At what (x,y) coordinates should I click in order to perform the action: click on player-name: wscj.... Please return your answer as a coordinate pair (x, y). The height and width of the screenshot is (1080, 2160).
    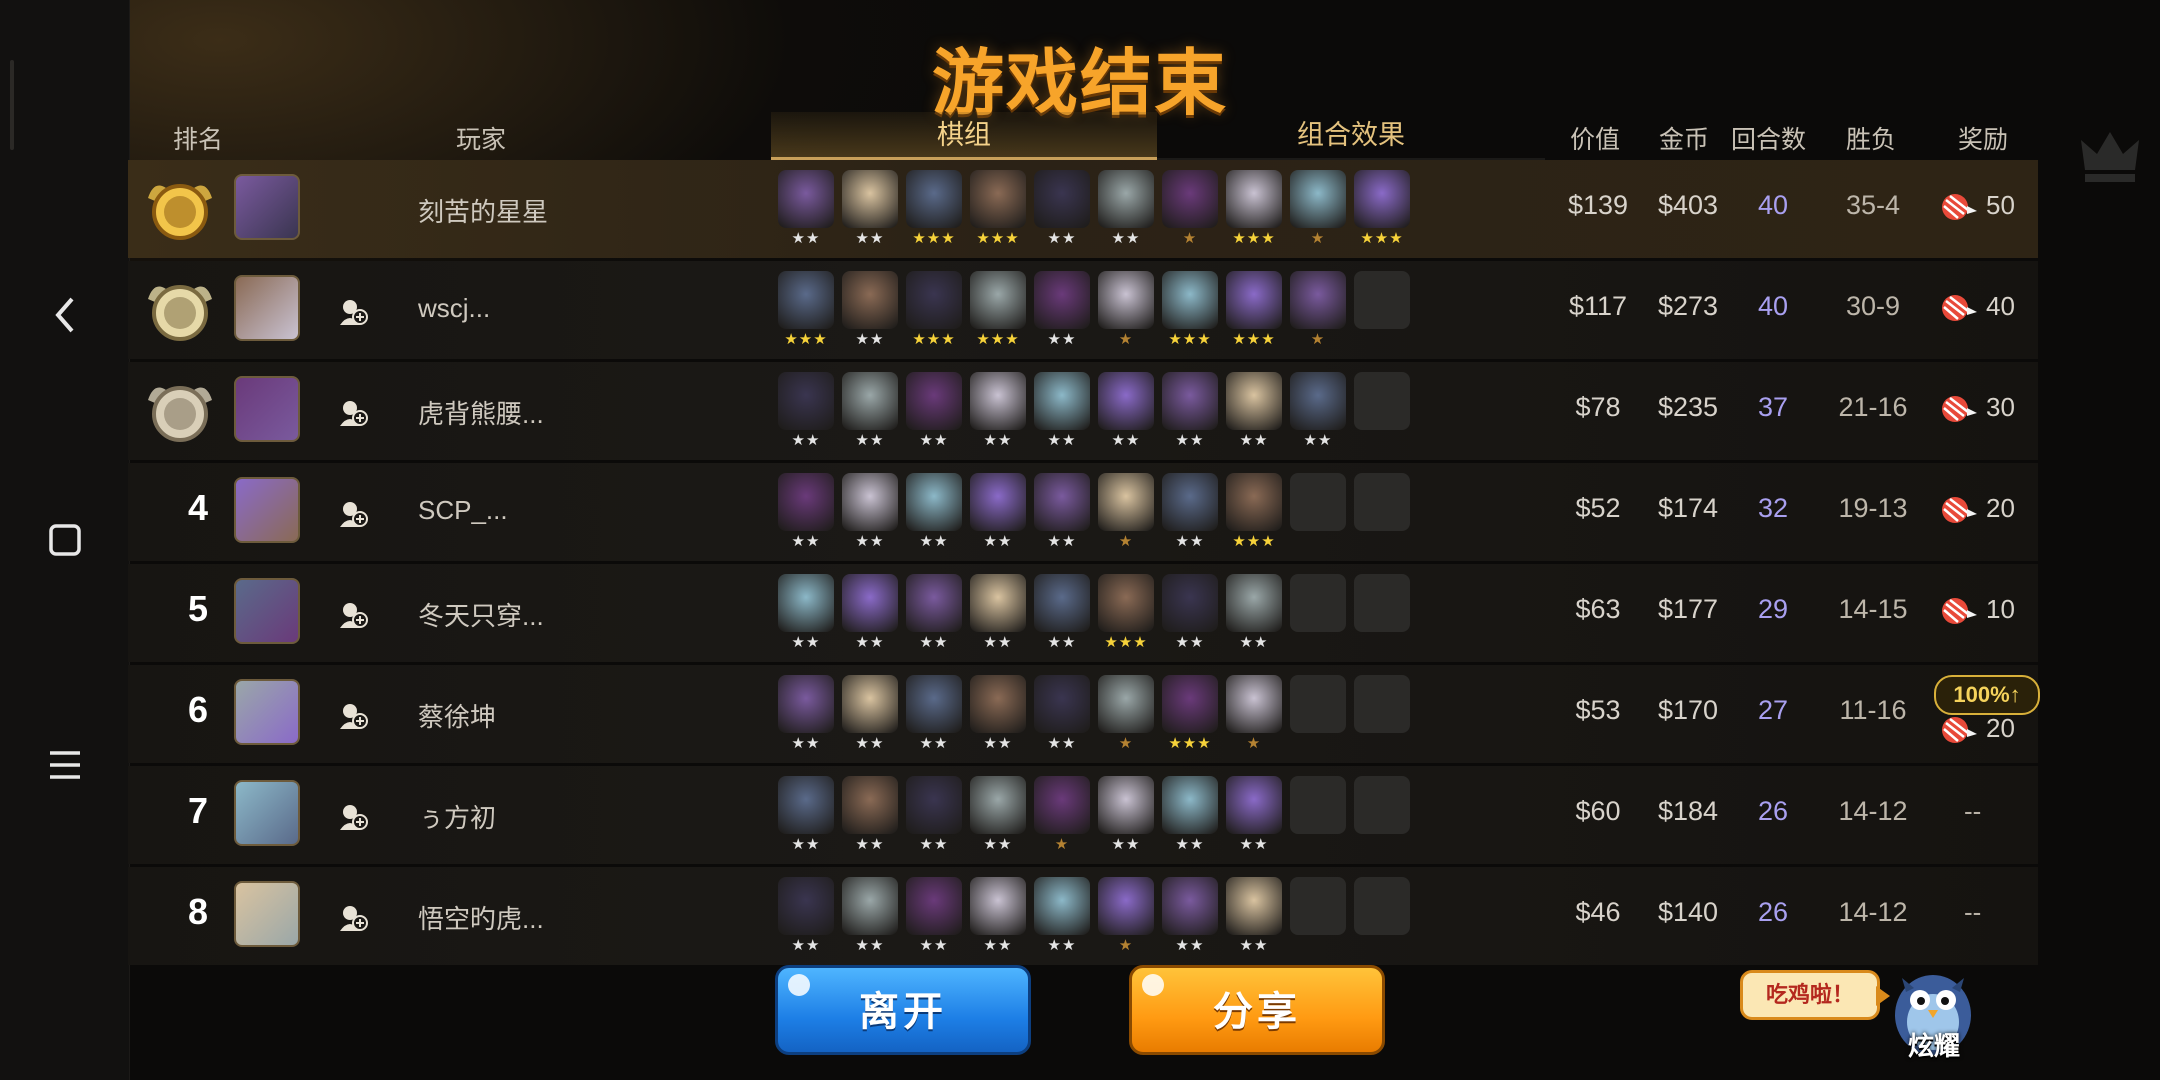
    Looking at the image, I should click on (454, 308).